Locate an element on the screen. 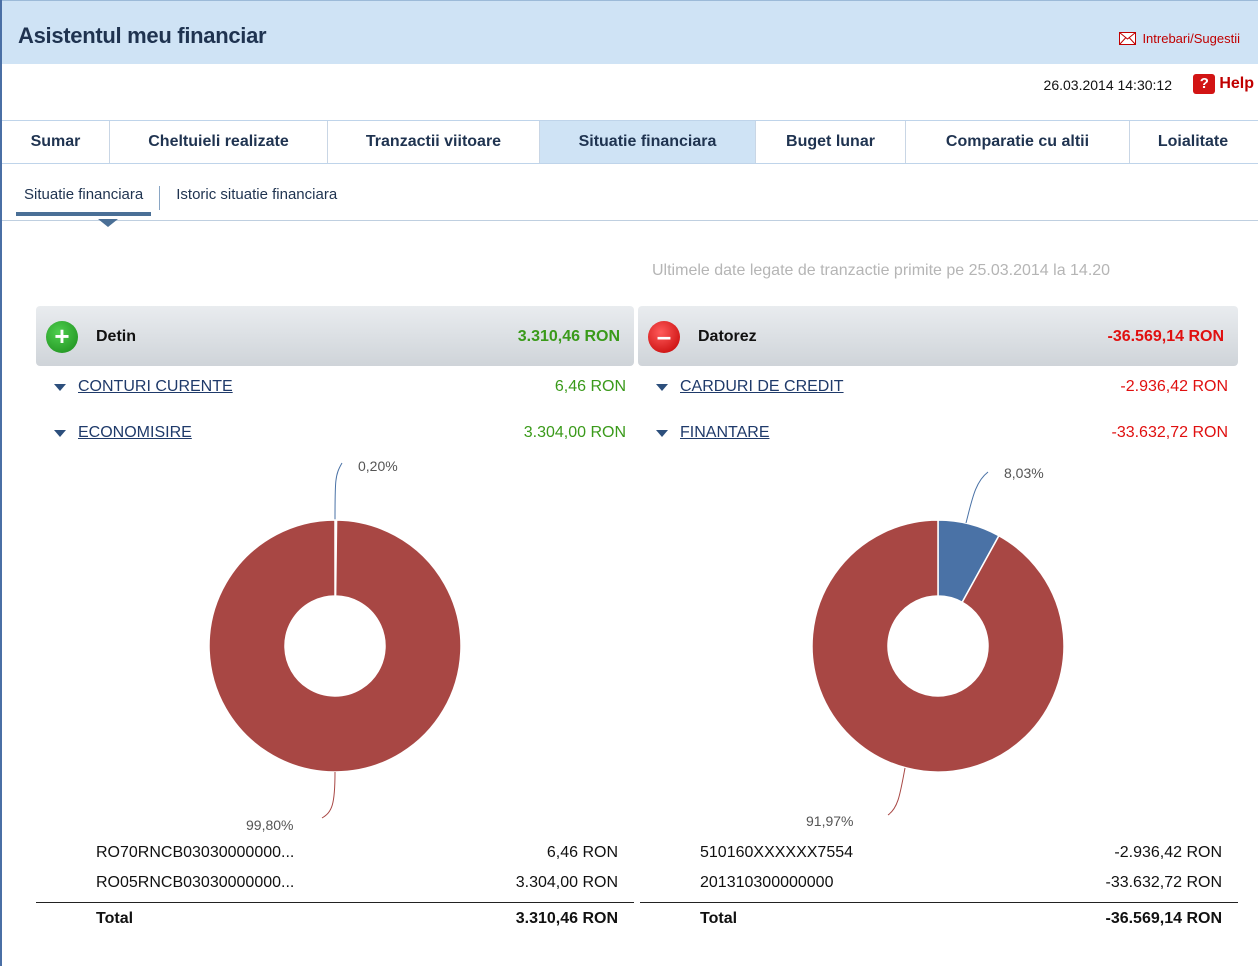 The height and width of the screenshot is (966, 1258). total-amount: -36.569,14 RON is located at coordinates (1163, 918).